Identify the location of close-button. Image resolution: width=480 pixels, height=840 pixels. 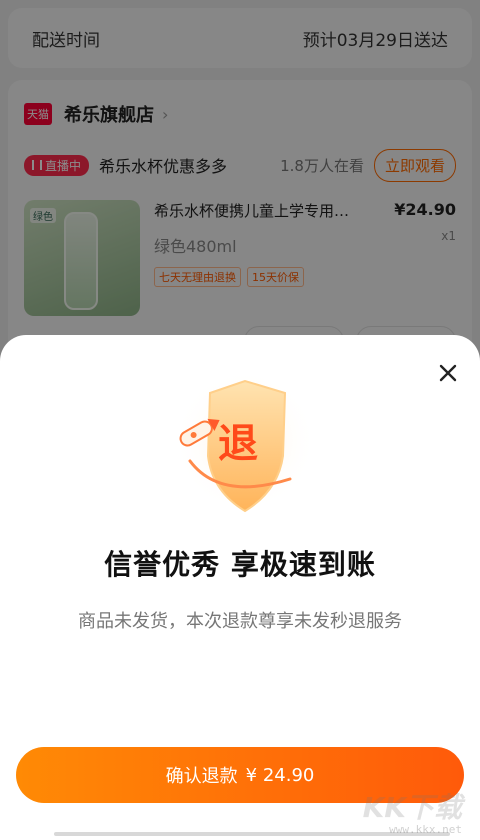
(448, 373).